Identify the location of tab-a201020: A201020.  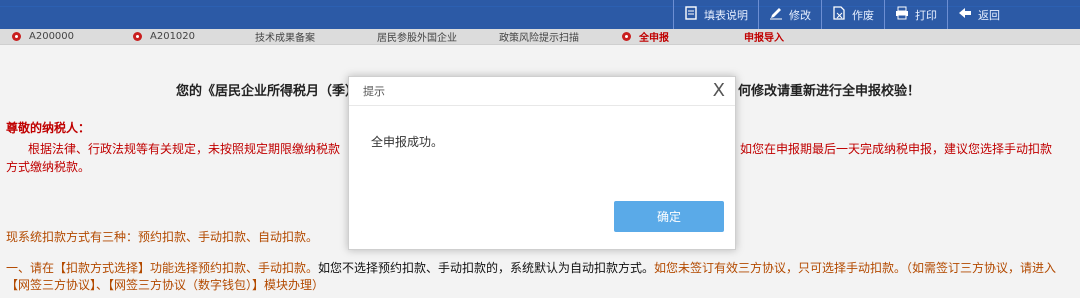
(164, 36).